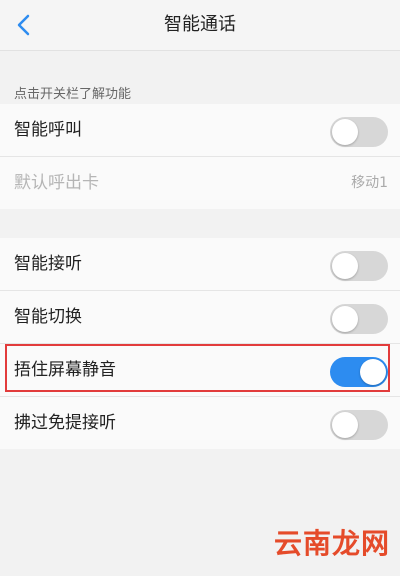 The width and height of the screenshot is (400, 576). What do you see at coordinates (359, 319) in the screenshot?
I see `smart-switch-toggle` at bounding box center [359, 319].